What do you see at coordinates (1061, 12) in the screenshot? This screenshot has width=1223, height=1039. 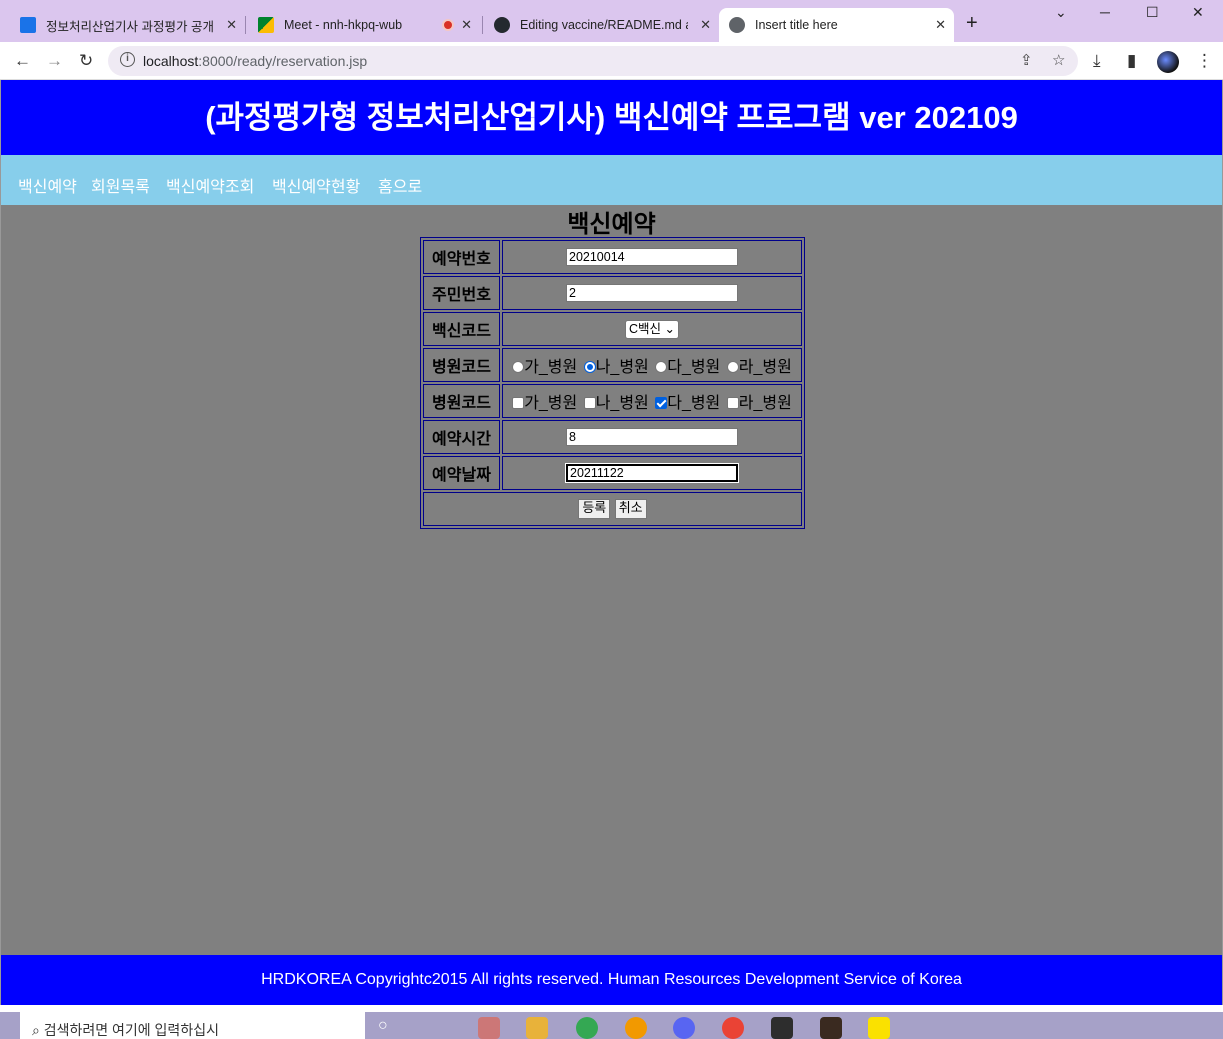 I see `tab-search-icon: ⌄` at bounding box center [1061, 12].